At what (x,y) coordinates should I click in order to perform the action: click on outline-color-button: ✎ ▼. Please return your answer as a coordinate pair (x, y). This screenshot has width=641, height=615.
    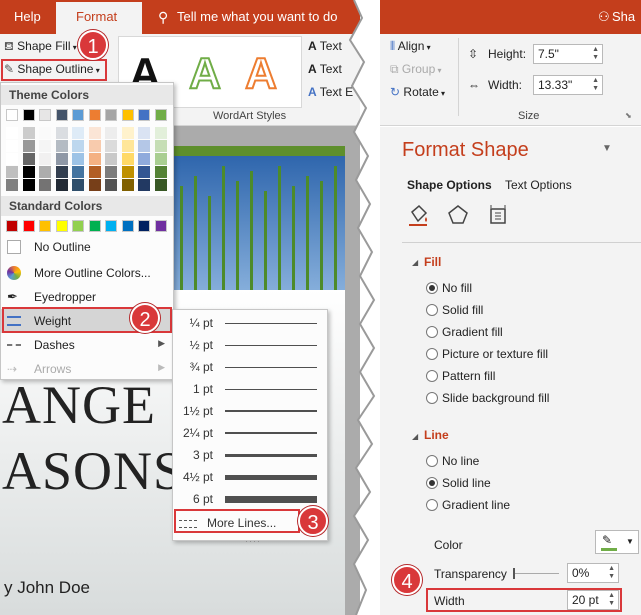
    Looking at the image, I should click on (617, 542).